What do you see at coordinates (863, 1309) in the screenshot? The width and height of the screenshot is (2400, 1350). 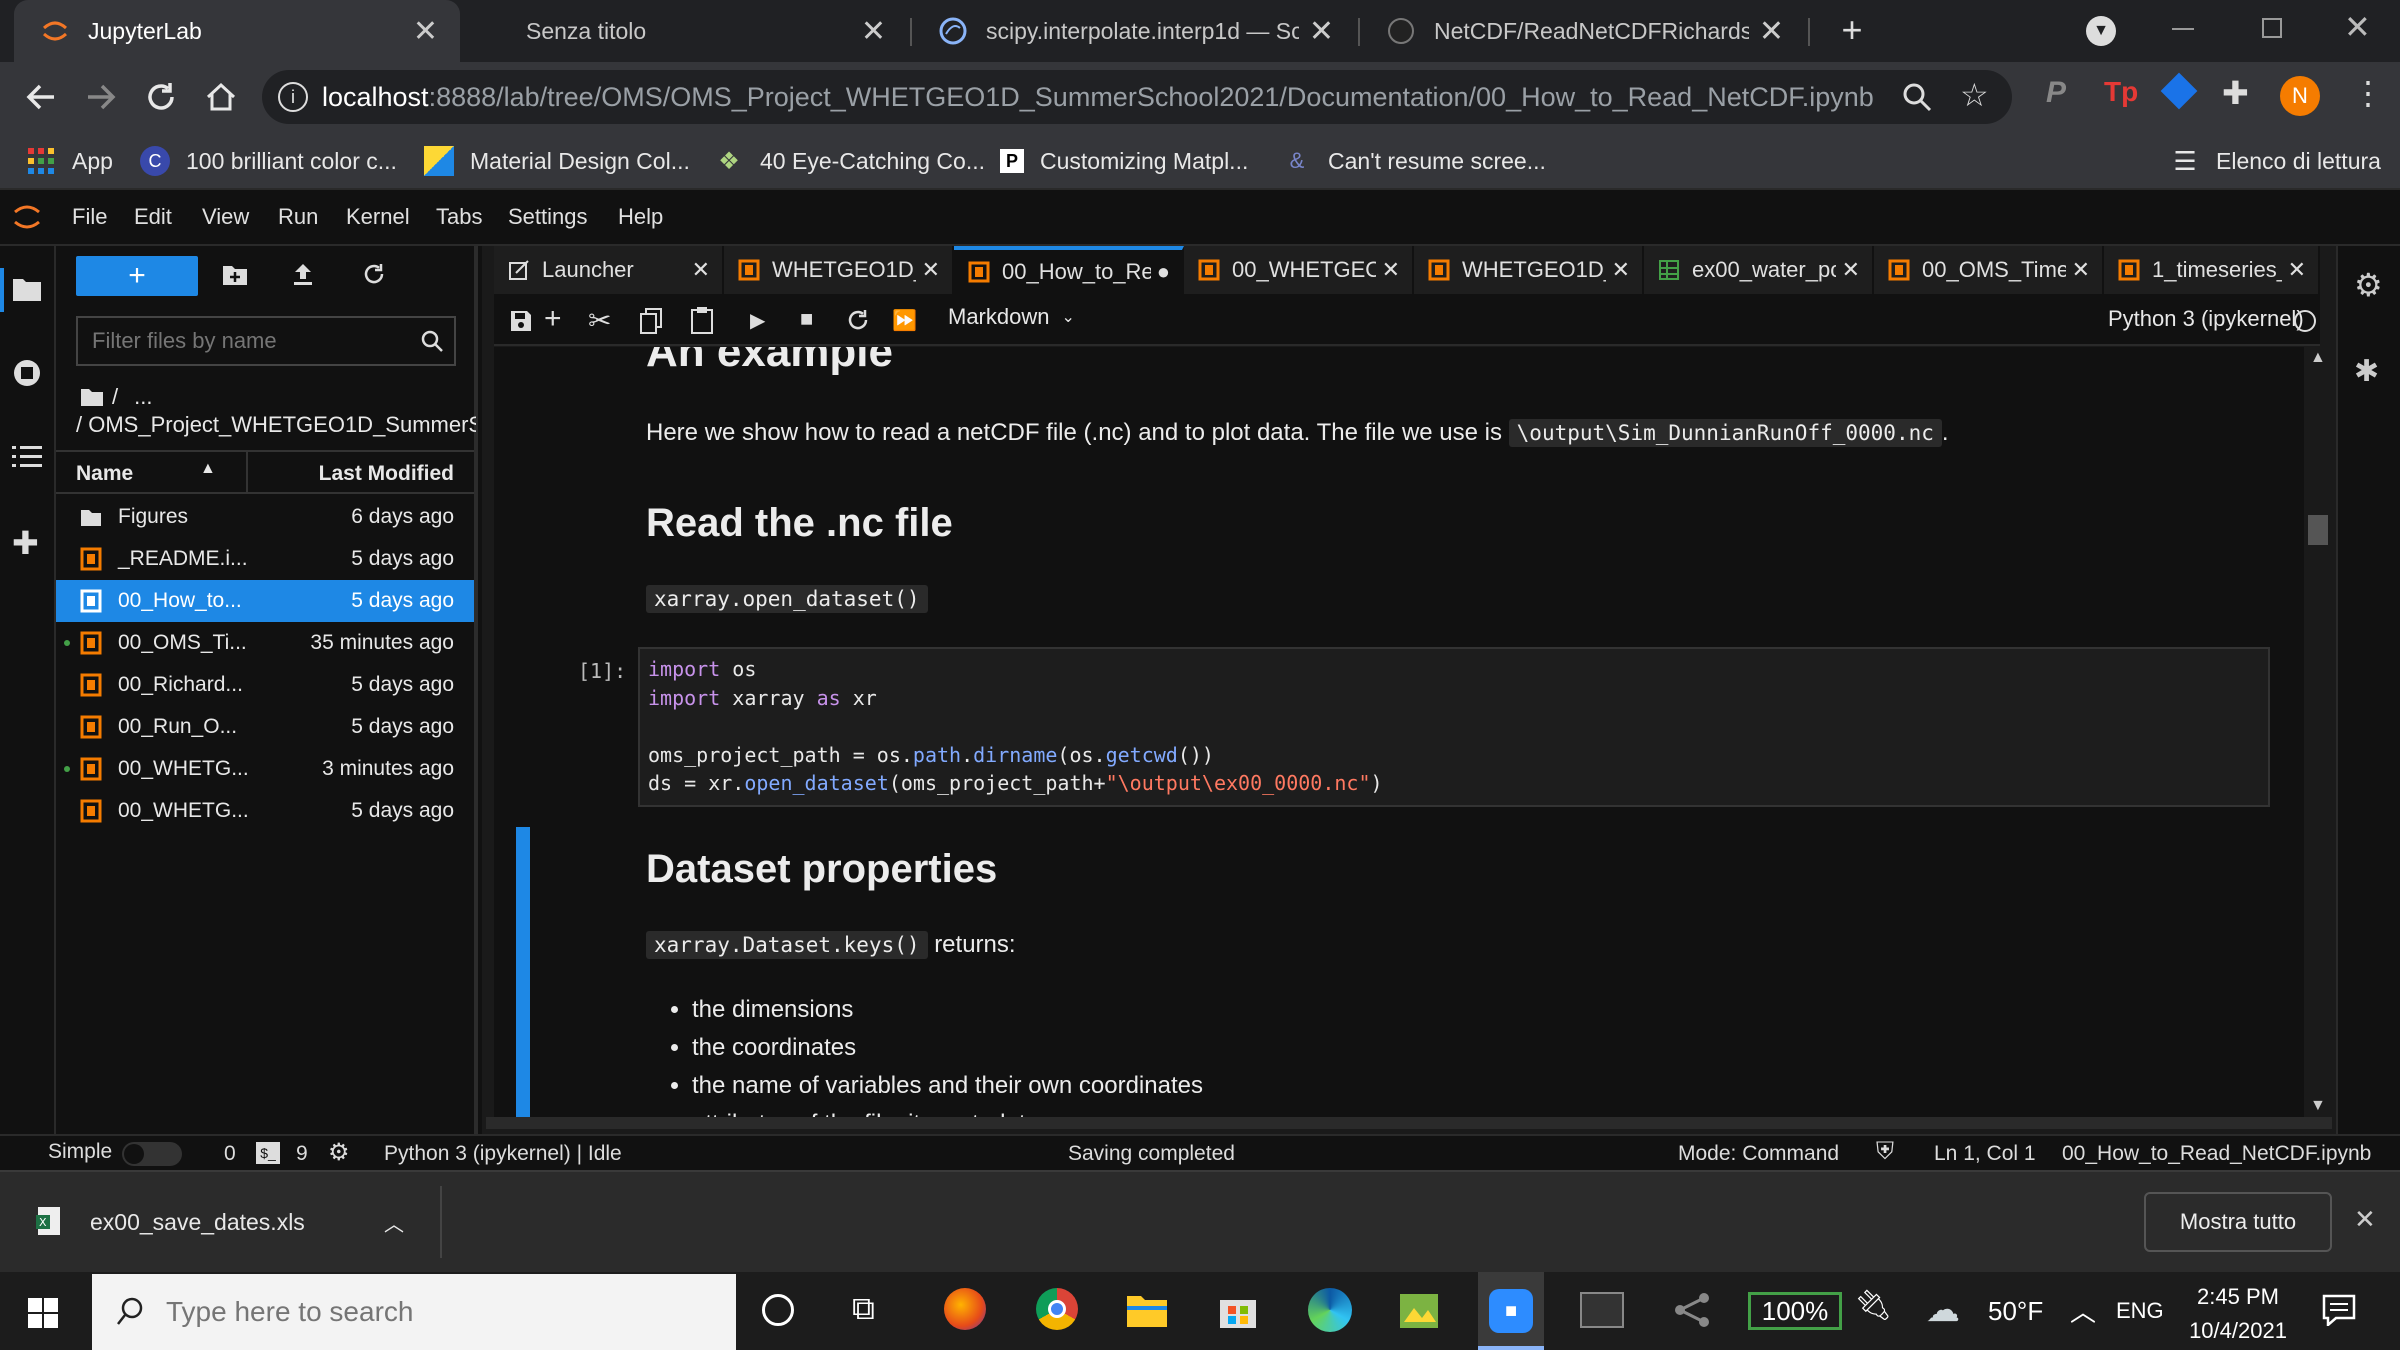 I see `task-view-icon: ⧉` at bounding box center [863, 1309].